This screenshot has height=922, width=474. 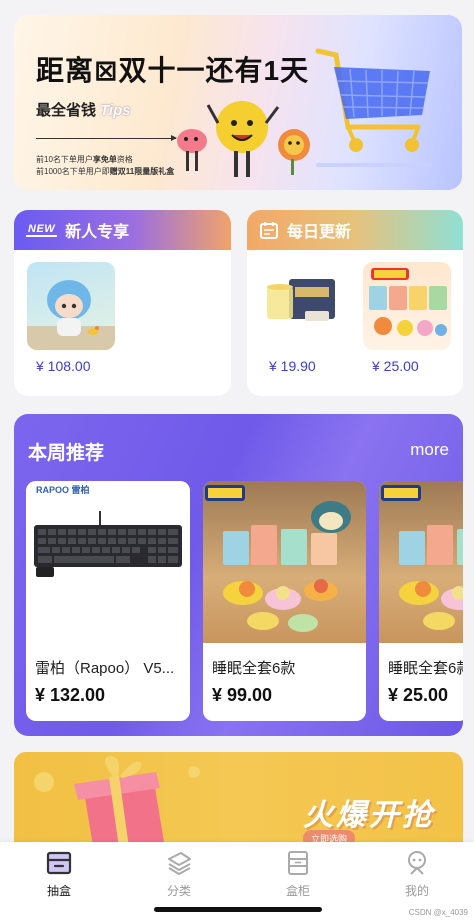 What do you see at coordinates (429, 450) in the screenshot?
I see `more-link: more` at bounding box center [429, 450].